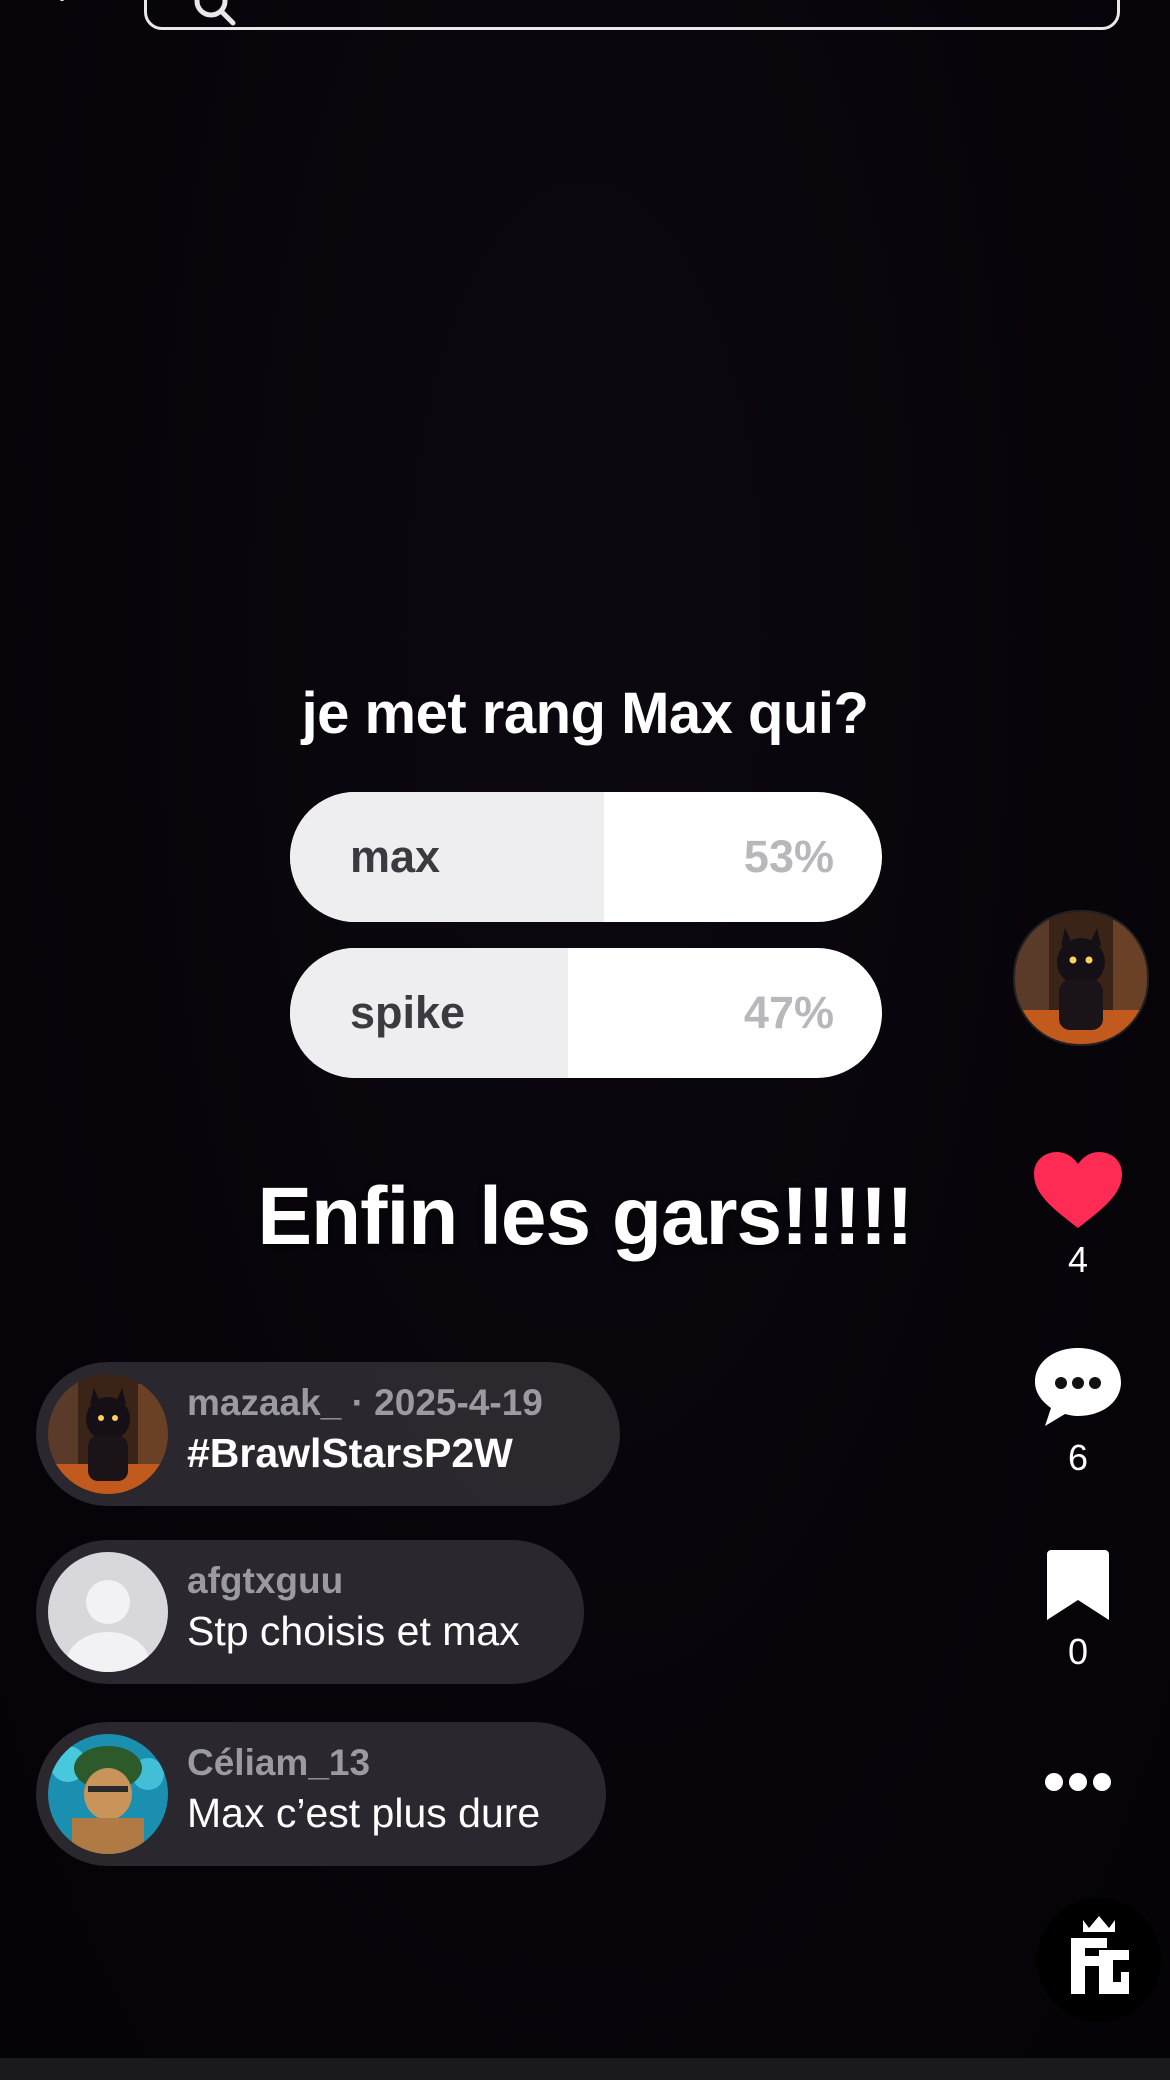 This screenshot has height=2080, width=1170. I want to click on comment-bubble: Céliam_13 Max c’est plus dure, so click(321, 1794).